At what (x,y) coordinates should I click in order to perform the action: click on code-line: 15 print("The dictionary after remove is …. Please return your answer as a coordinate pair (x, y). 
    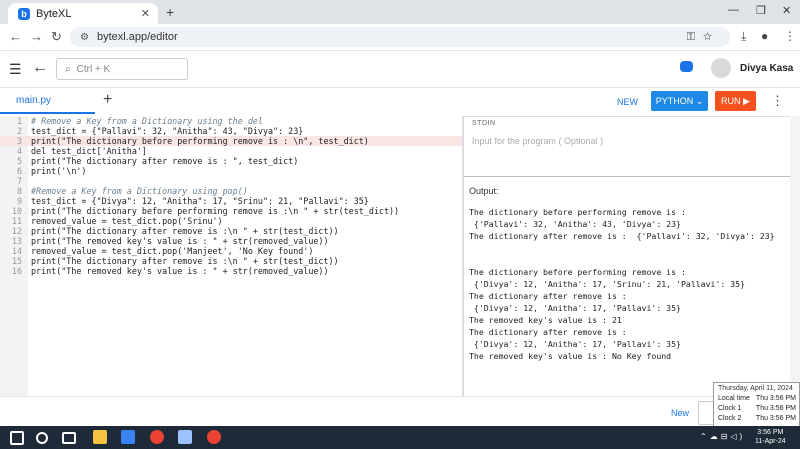
    Looking at the image, I should click on (231, 261).